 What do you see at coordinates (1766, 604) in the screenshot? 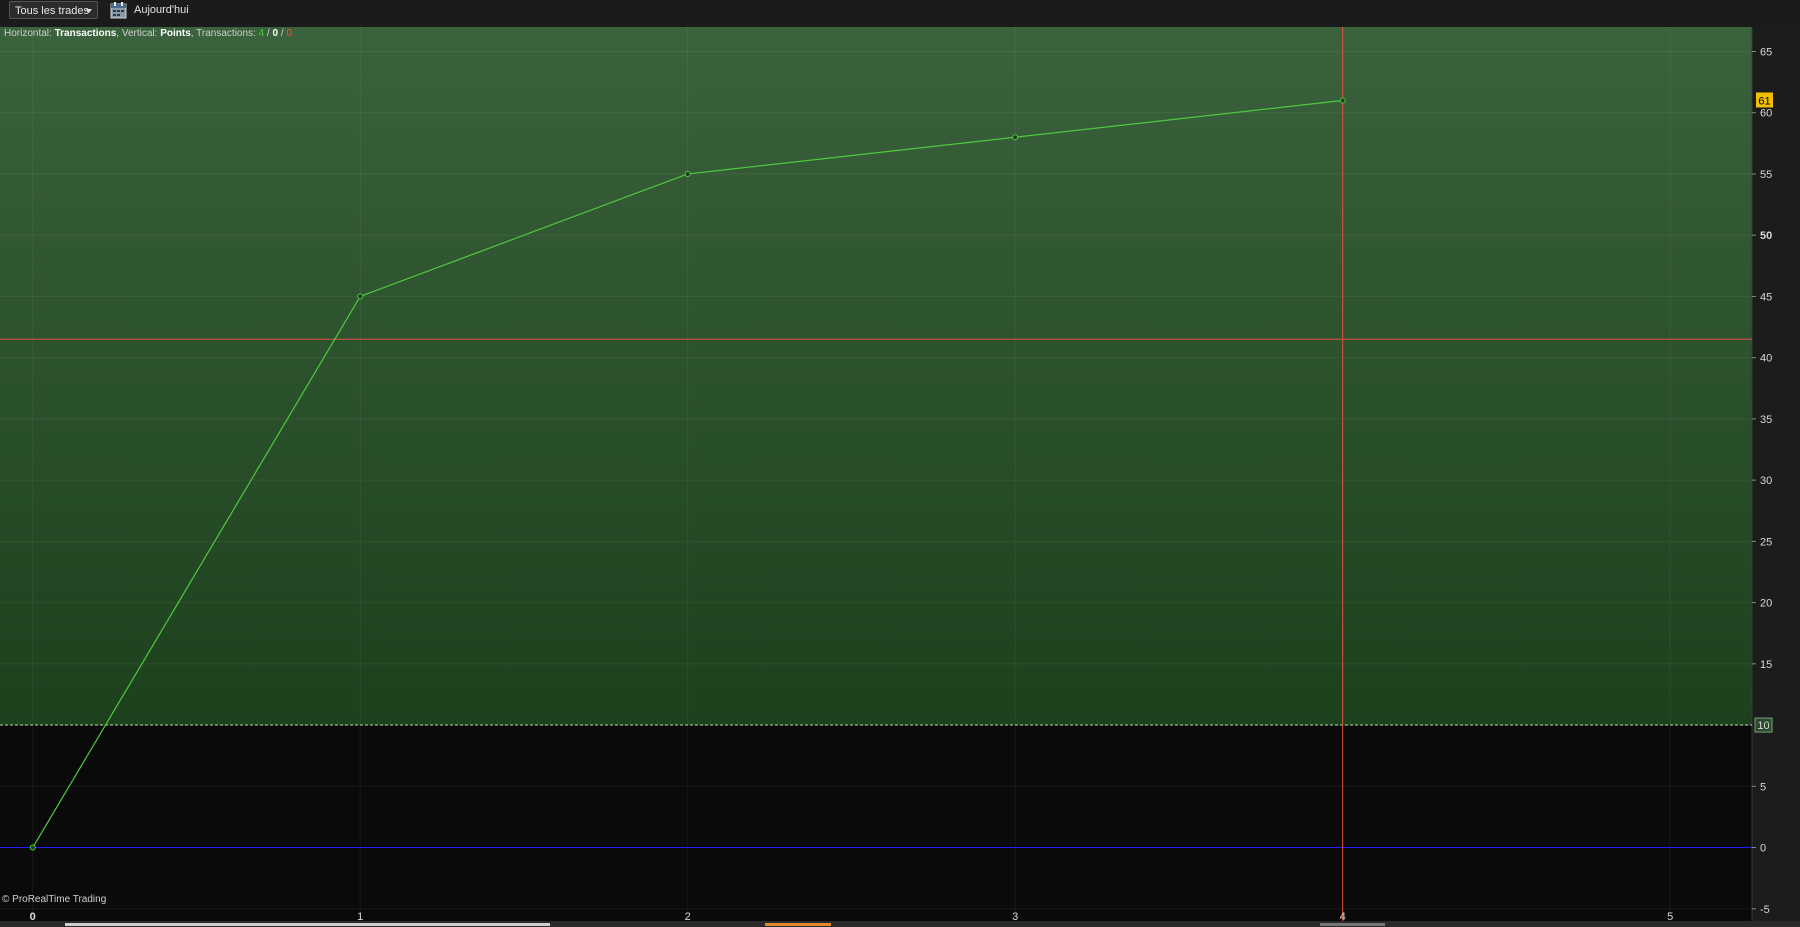
I see `y-tick-label: 20` at bounding box center [1766, 604].